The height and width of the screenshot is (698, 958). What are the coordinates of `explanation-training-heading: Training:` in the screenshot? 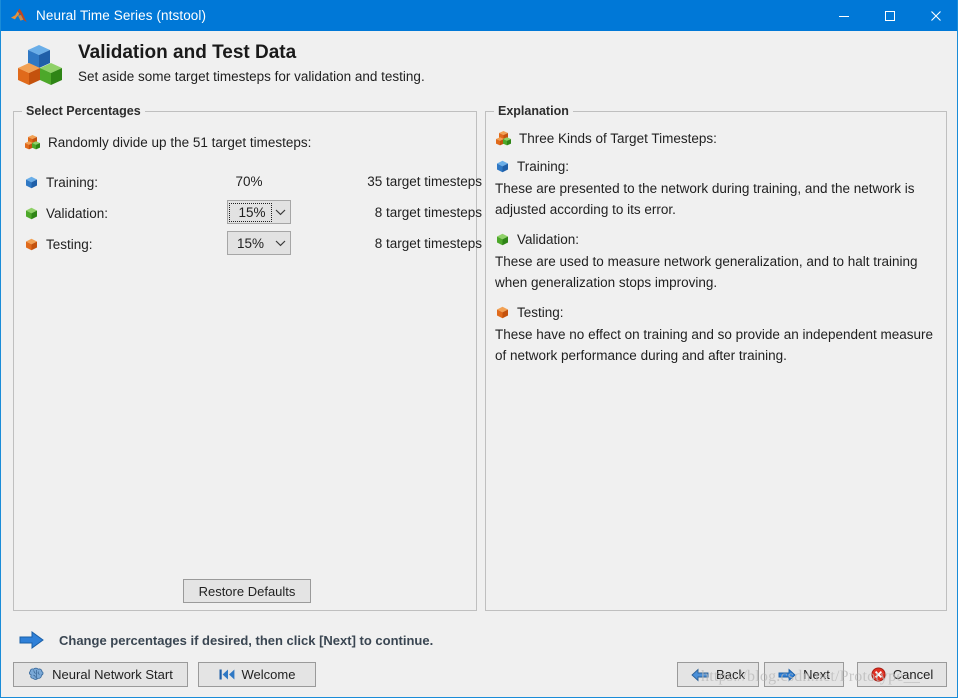 It's located at (716, 166).